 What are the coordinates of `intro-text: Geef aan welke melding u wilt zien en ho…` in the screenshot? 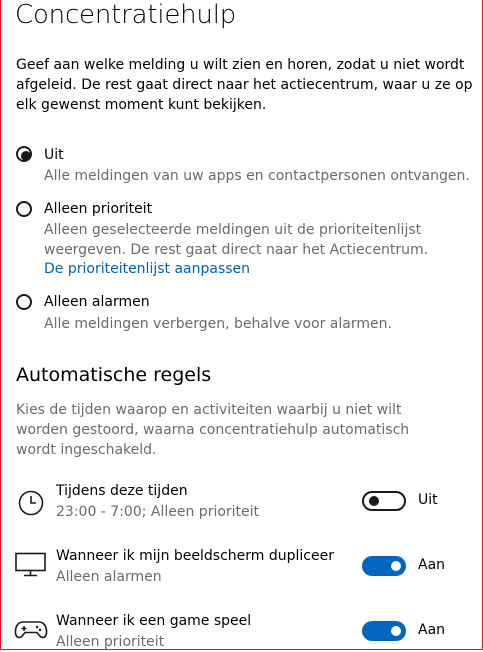 It's located at (244, 85).